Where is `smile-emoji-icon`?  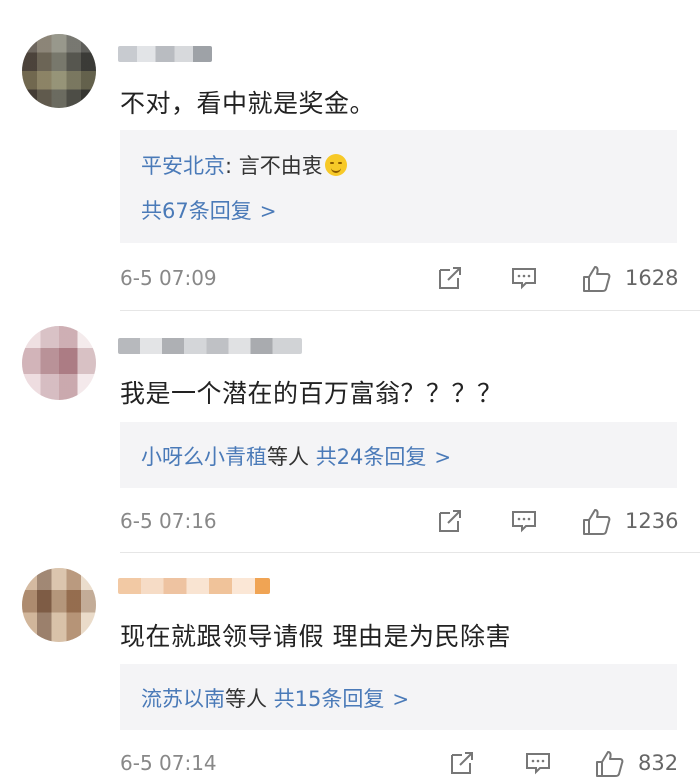 smile-emoji-icon is located at coordinates (335, 165).